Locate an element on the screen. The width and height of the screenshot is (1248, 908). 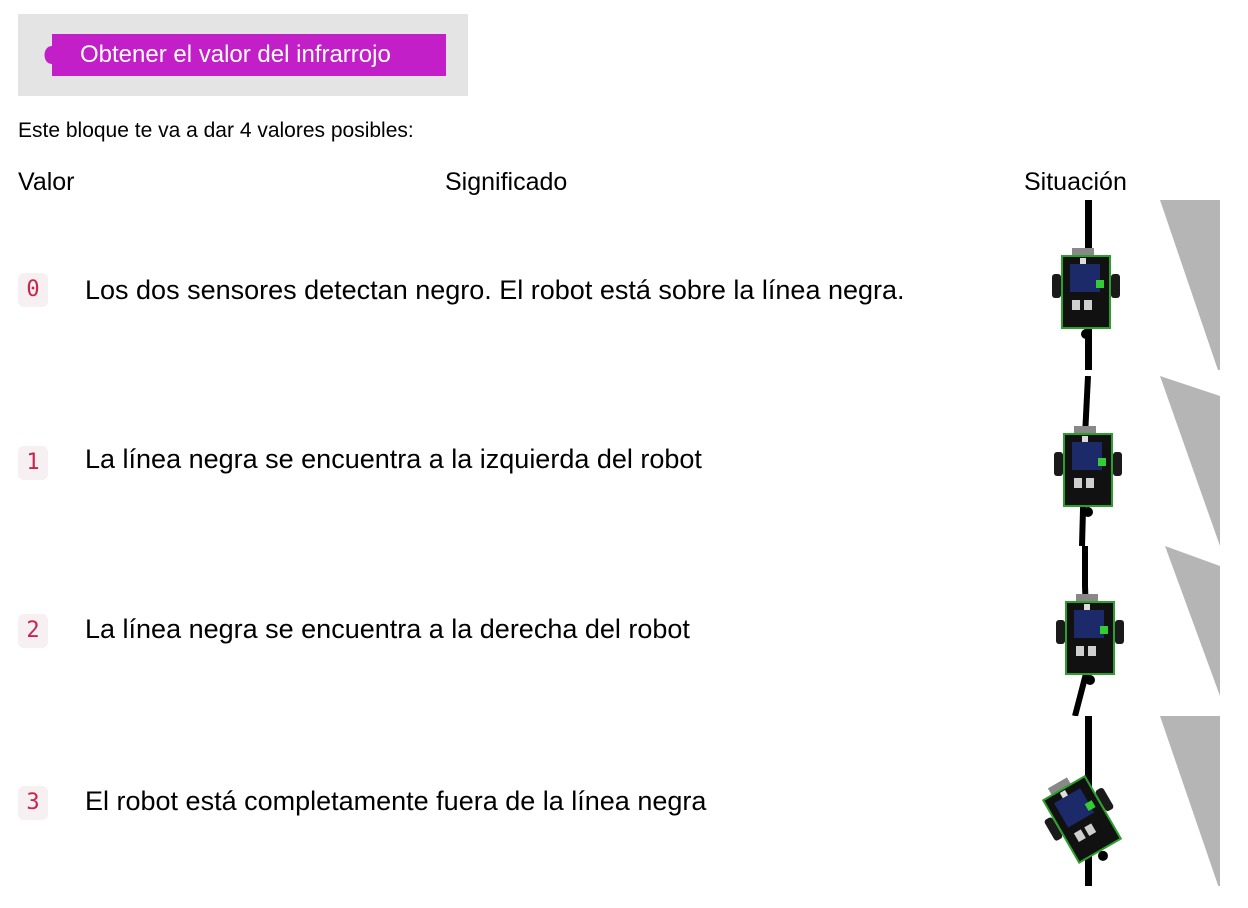
block-preview: Obtener el valor del infrarrojo is located at coordinates (243, 55).